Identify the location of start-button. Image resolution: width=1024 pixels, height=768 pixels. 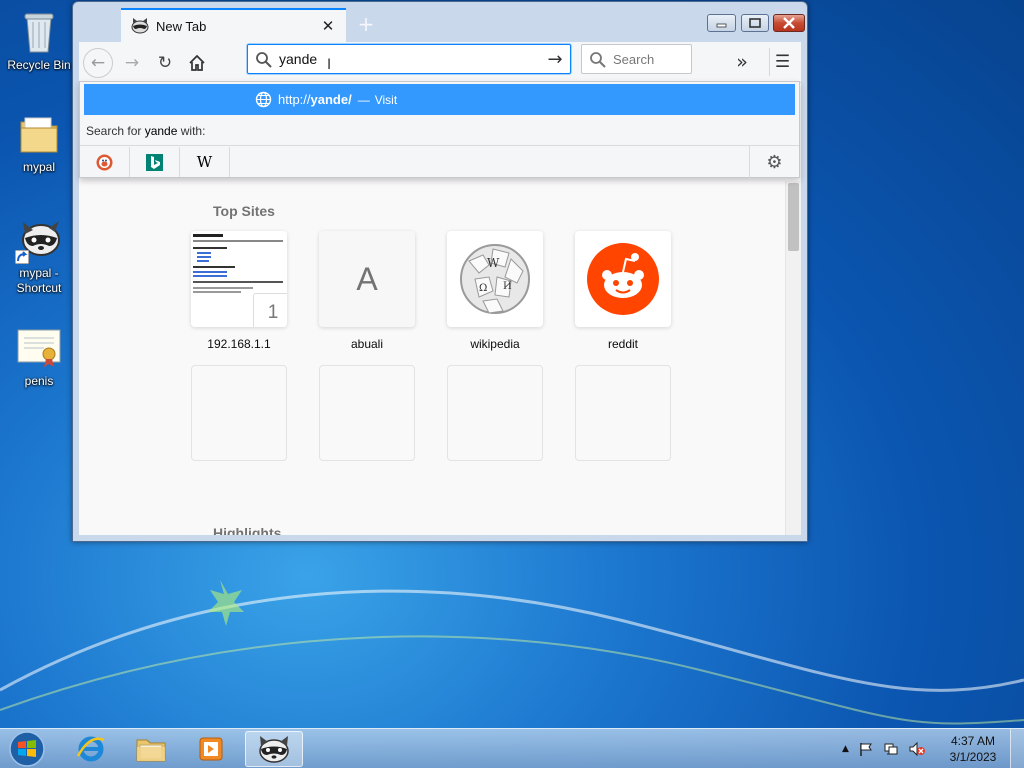
(27, 749).